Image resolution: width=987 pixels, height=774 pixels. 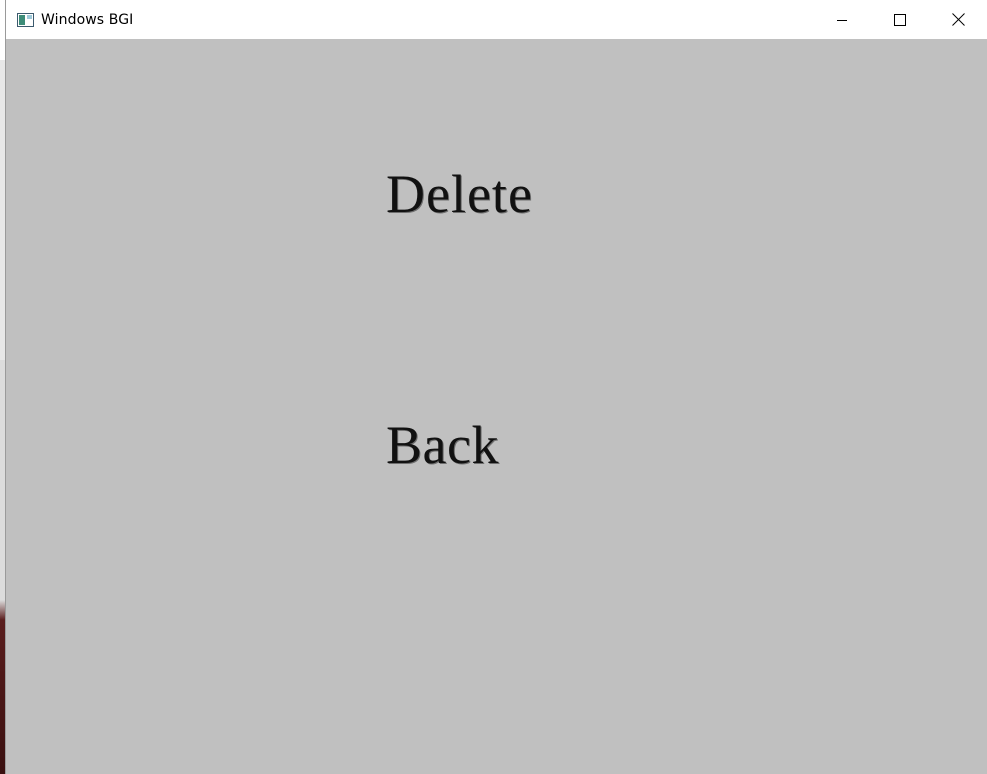 I want to click on minimize-button, so click(x=842, y=19).